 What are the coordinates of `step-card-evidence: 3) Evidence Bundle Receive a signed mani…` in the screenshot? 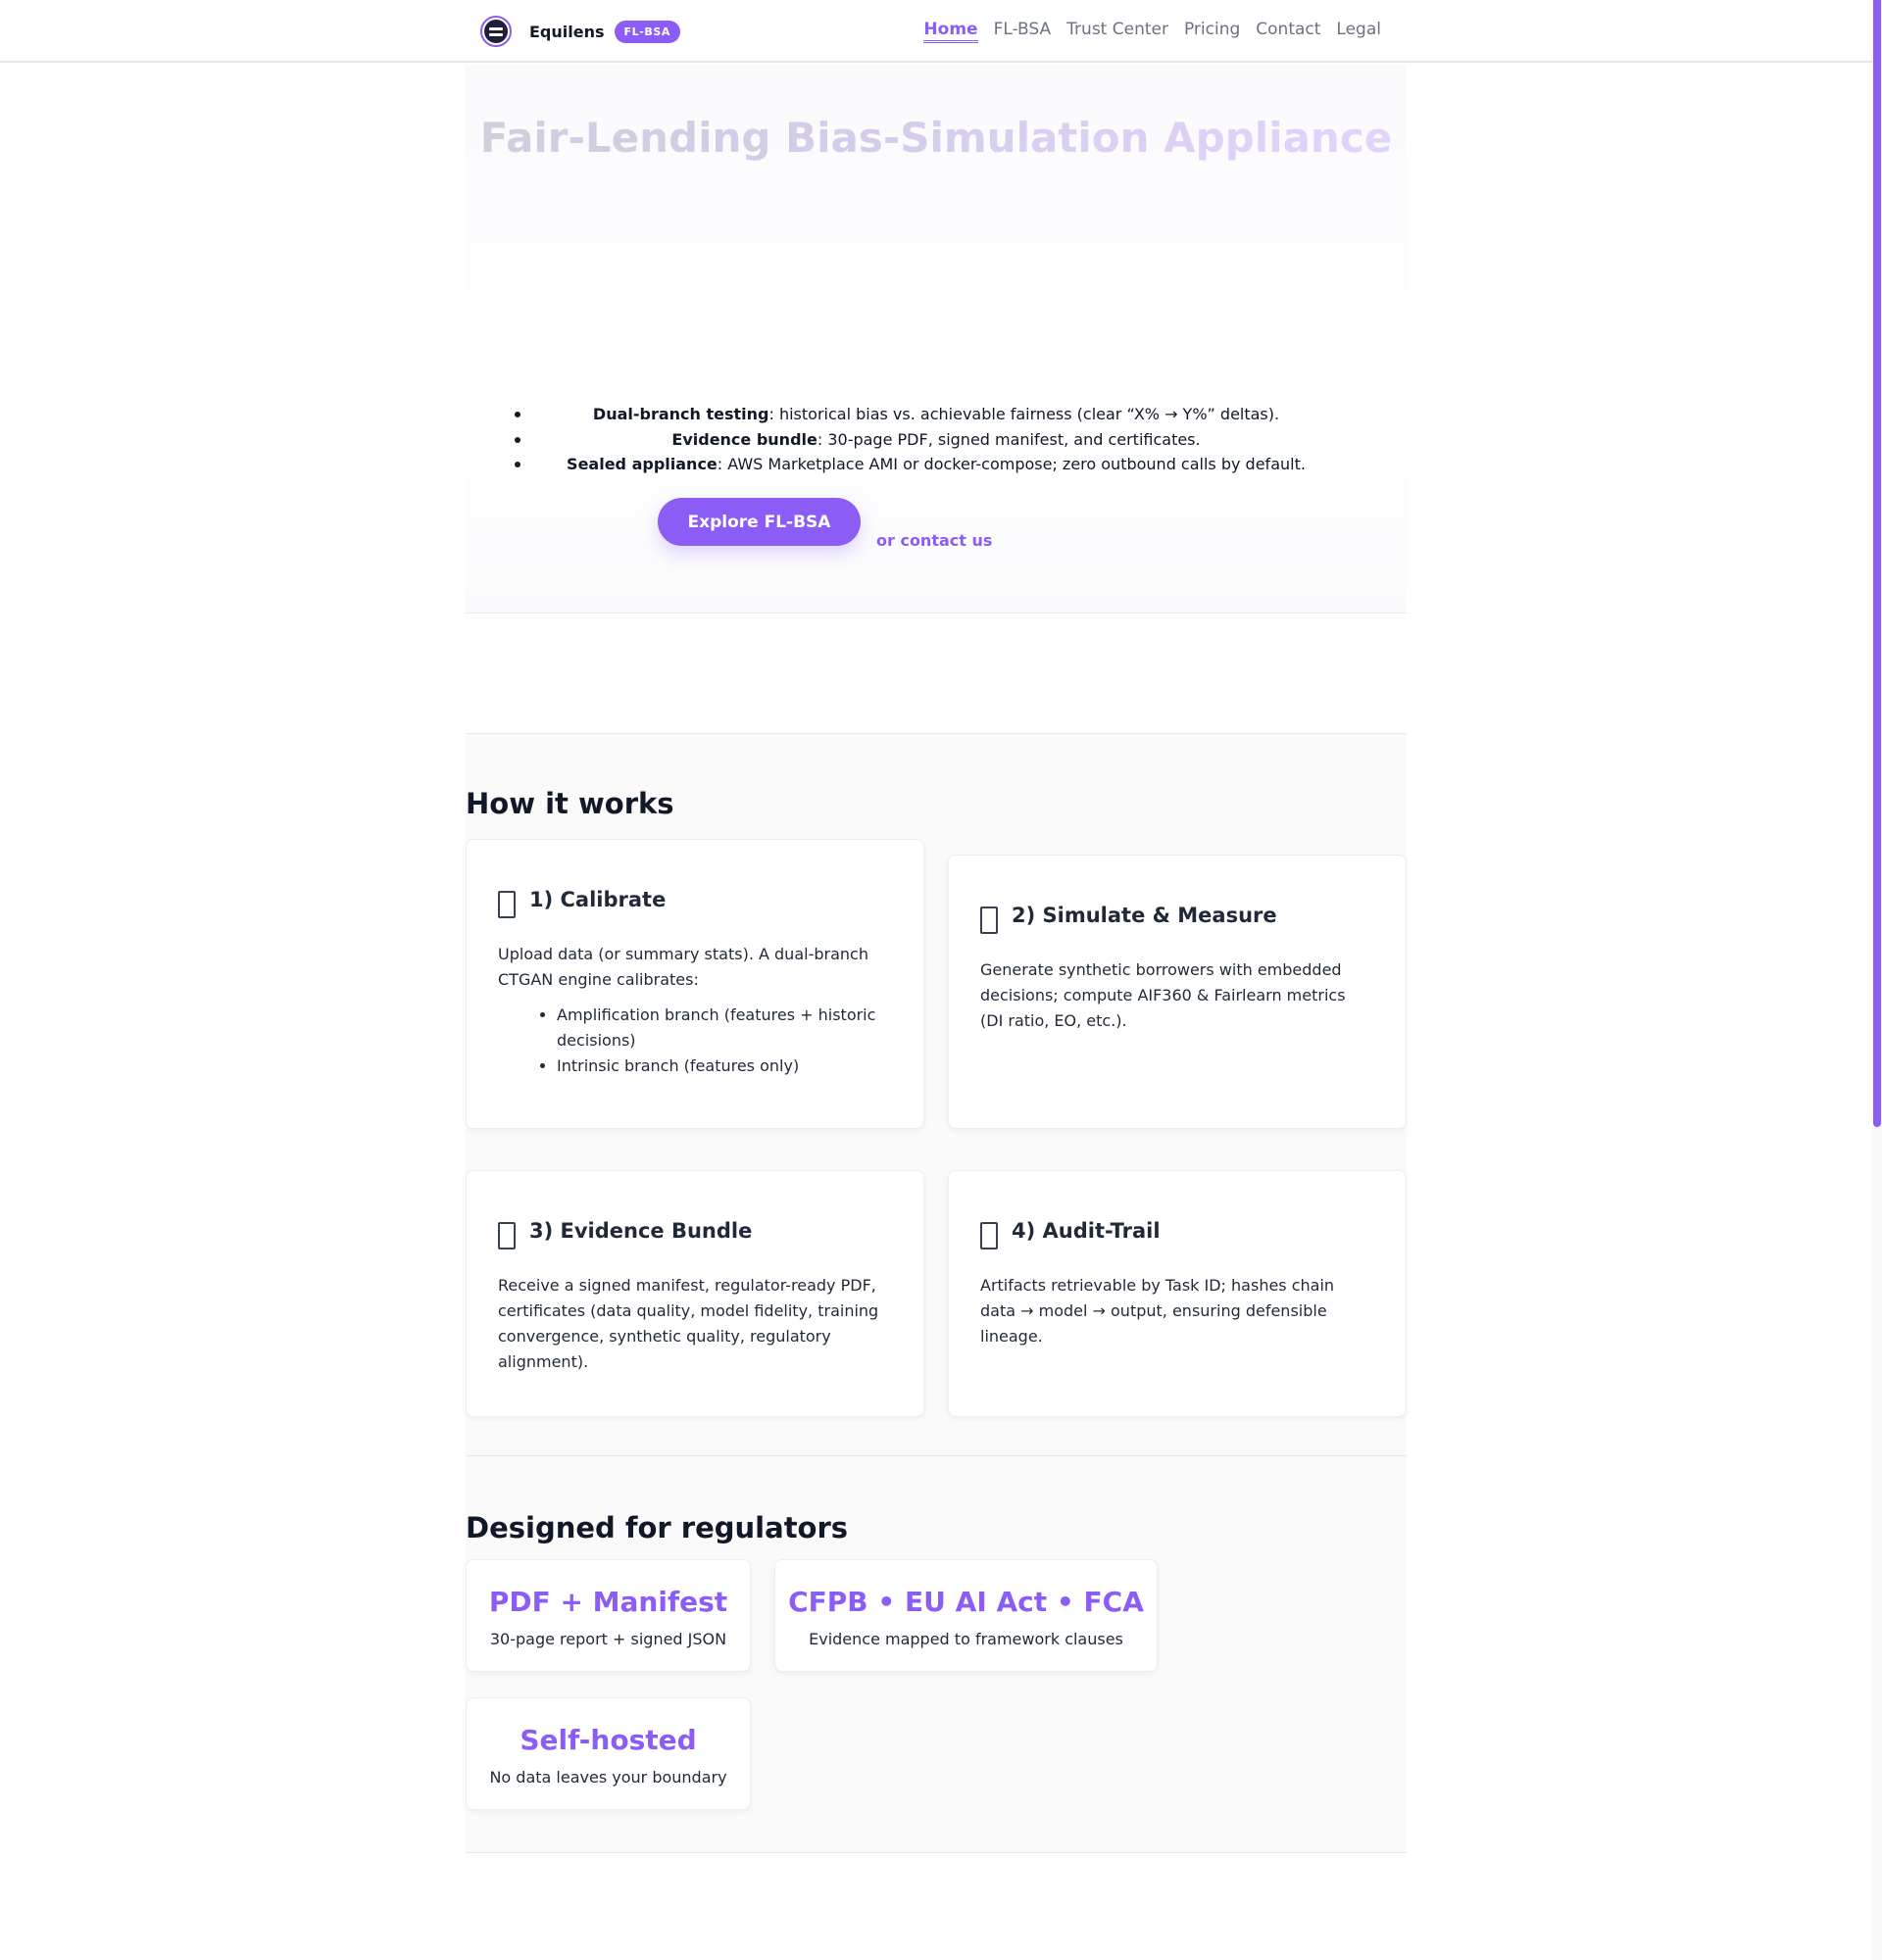 It's located at (695, 1293).